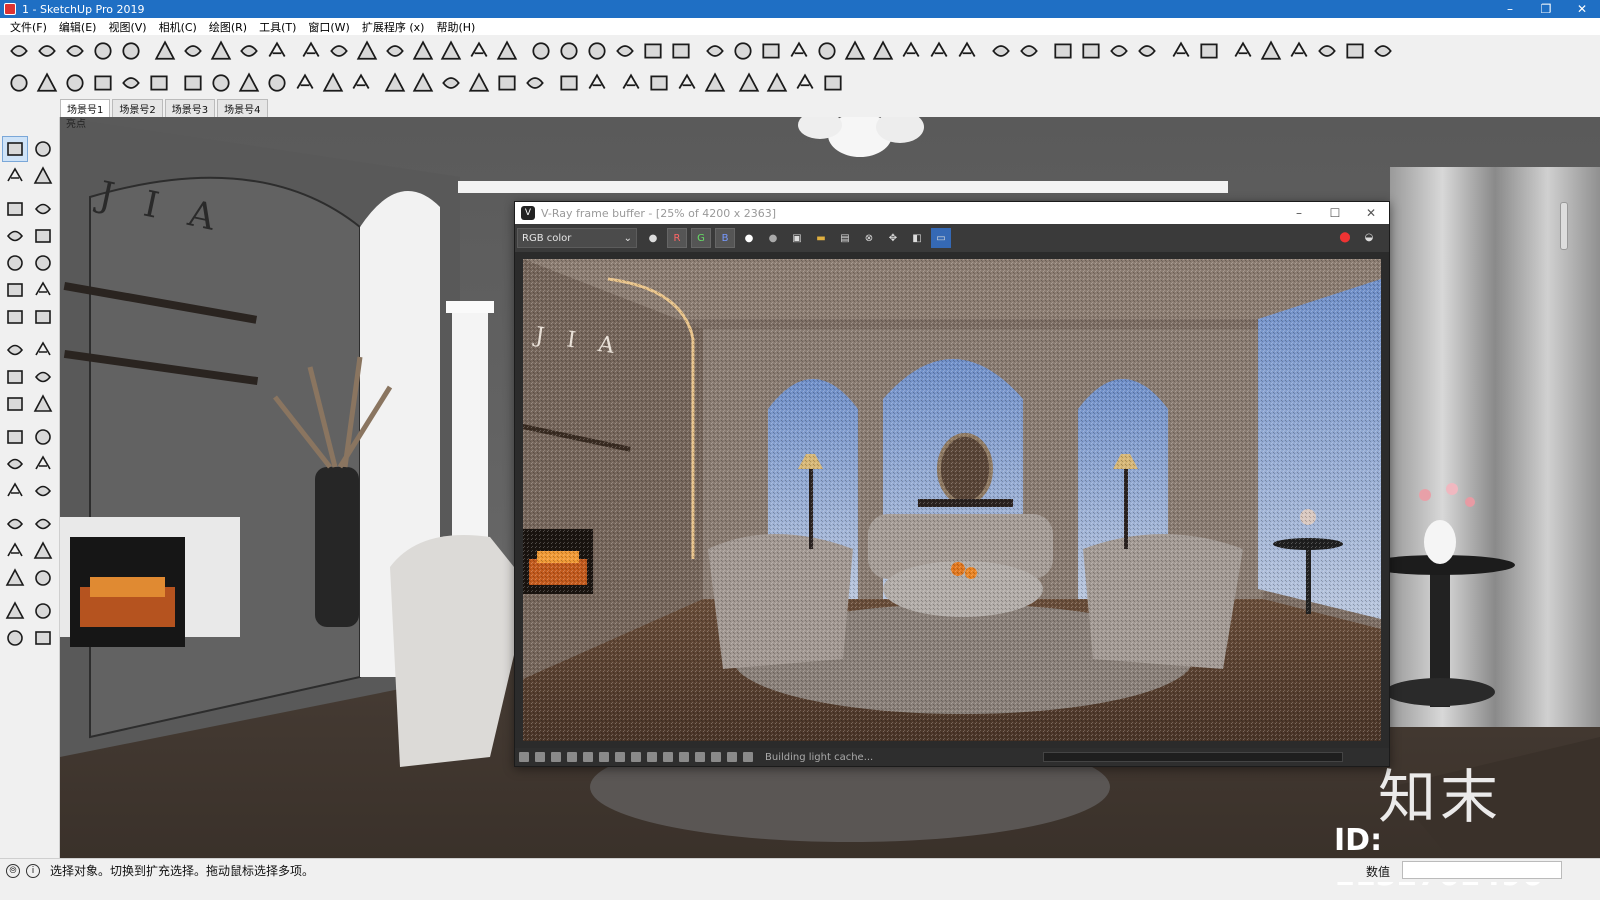 The width and height of the screenshot is (1600, 900). Describe the element at coordinates (15, 464) in the screenshot. I see `protractor-icon` at that location.